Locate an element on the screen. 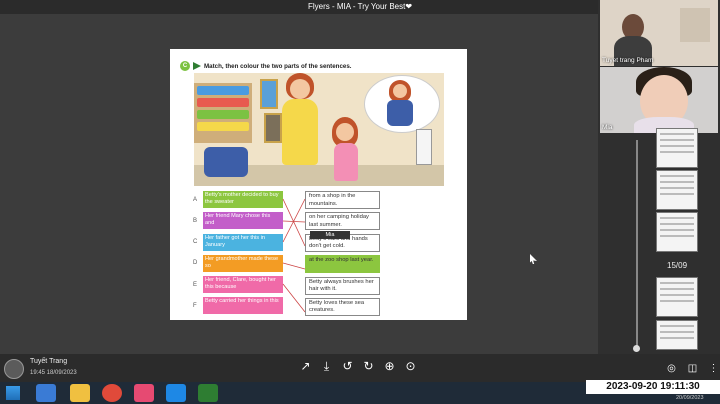  upload-datetime: 19:45 18/09/2023 is located at coordinates (53, 373).